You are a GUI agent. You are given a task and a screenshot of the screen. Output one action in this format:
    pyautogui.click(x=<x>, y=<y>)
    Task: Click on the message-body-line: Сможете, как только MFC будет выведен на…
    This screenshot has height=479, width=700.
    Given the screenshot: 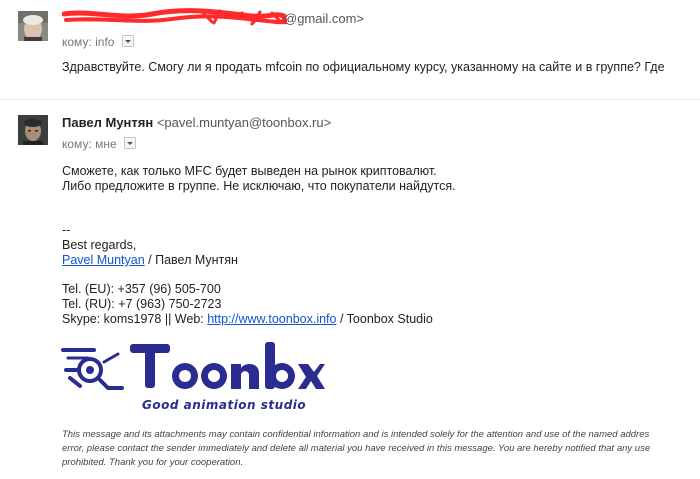 What is the action you would take?
    pyautogui.click(x=249, y=171)
    